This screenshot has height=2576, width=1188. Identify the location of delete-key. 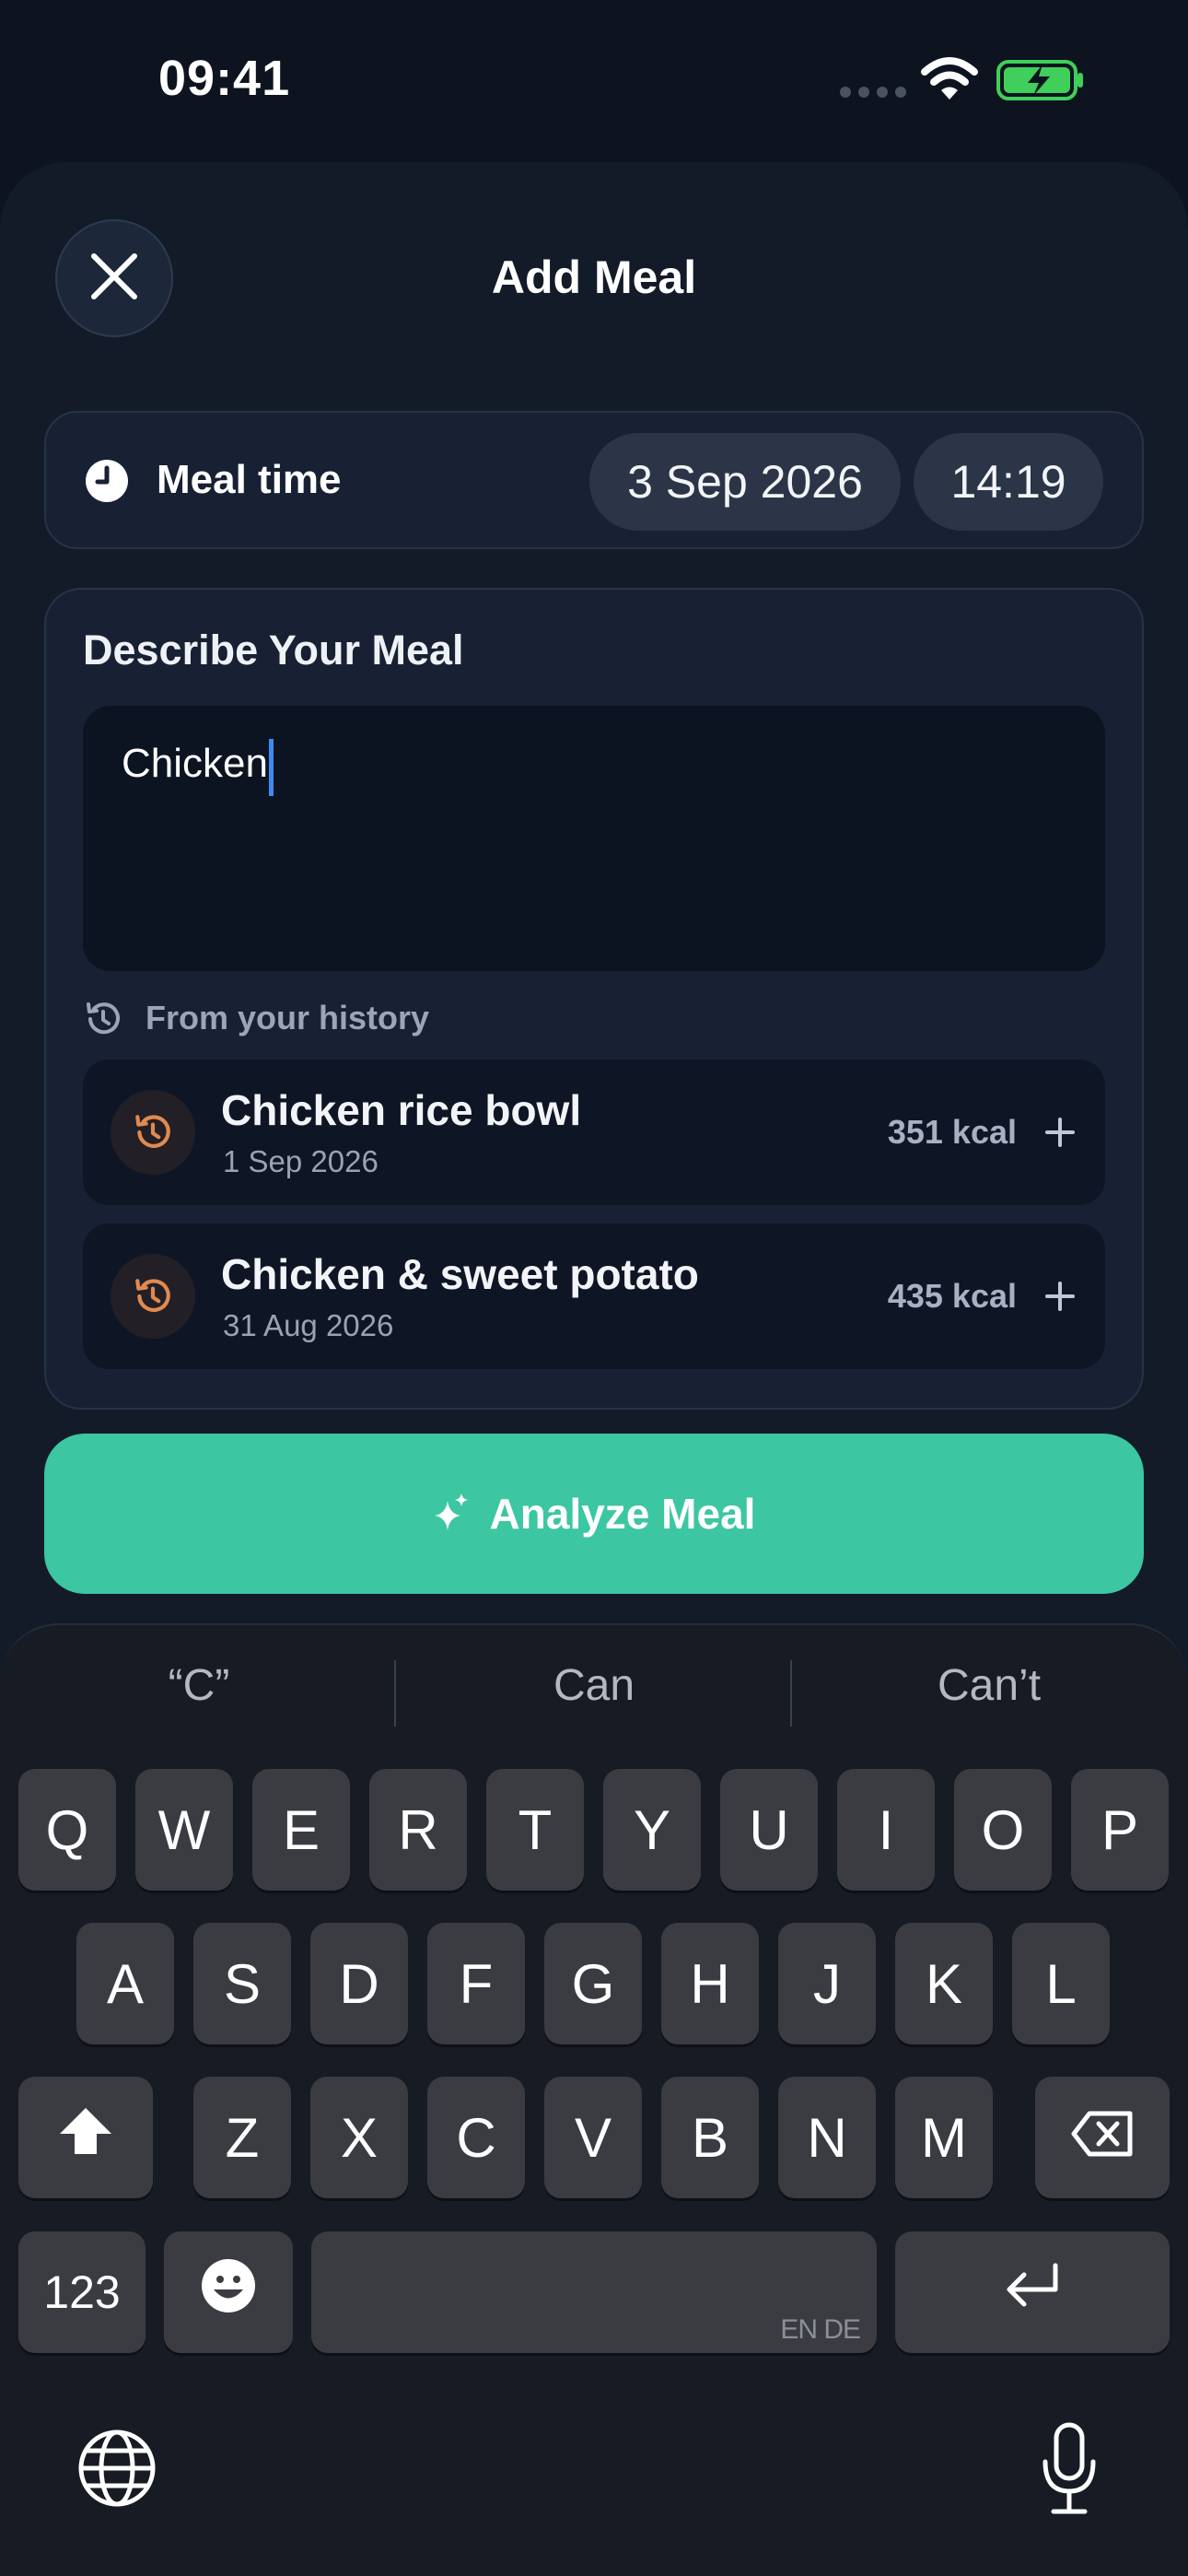
(1102, 2137).